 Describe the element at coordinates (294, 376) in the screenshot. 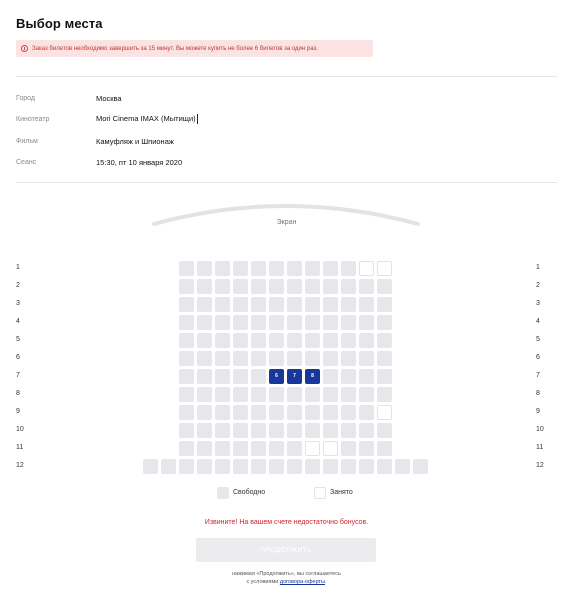

I see `seat-selected: 7` at that location.